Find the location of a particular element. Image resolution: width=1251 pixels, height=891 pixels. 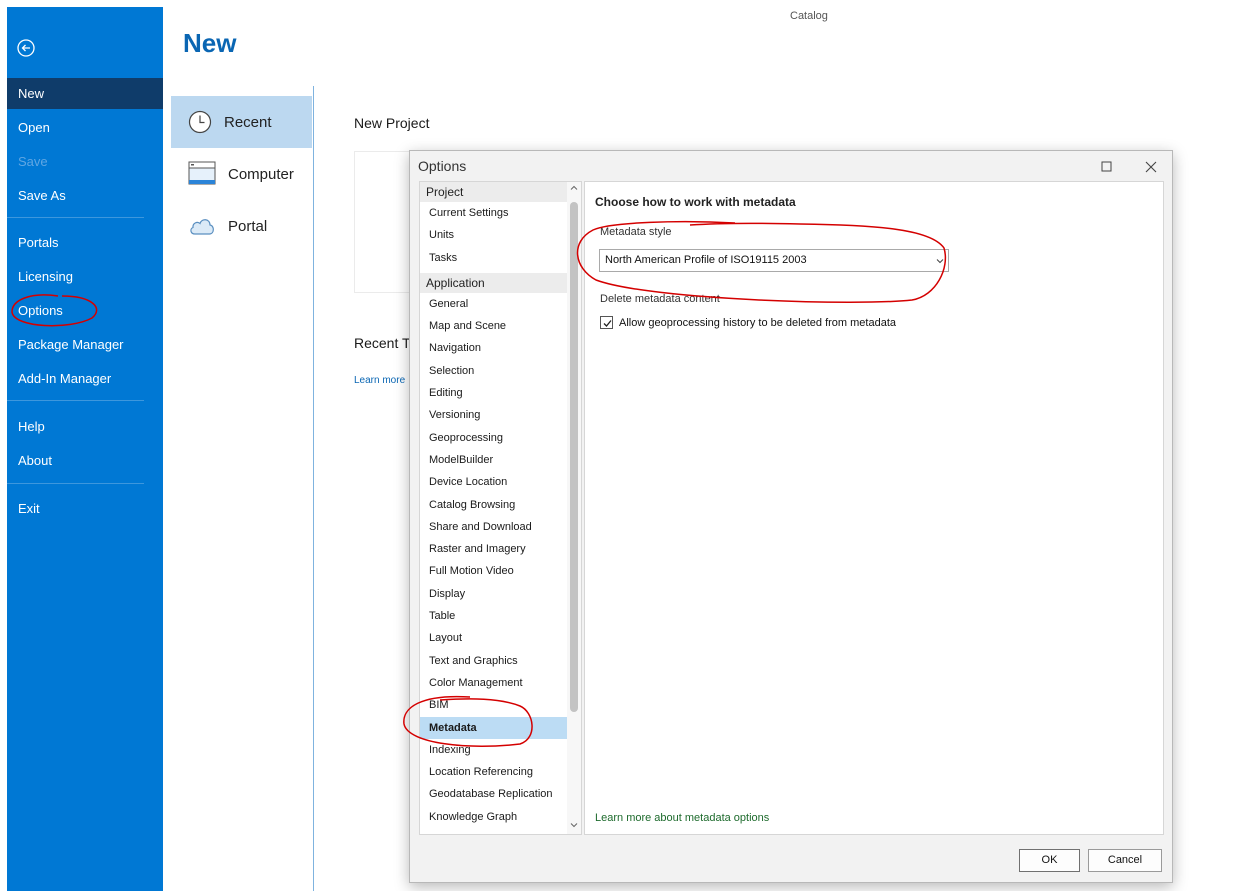

maximize-icon is located at coordinates (1107, 167).